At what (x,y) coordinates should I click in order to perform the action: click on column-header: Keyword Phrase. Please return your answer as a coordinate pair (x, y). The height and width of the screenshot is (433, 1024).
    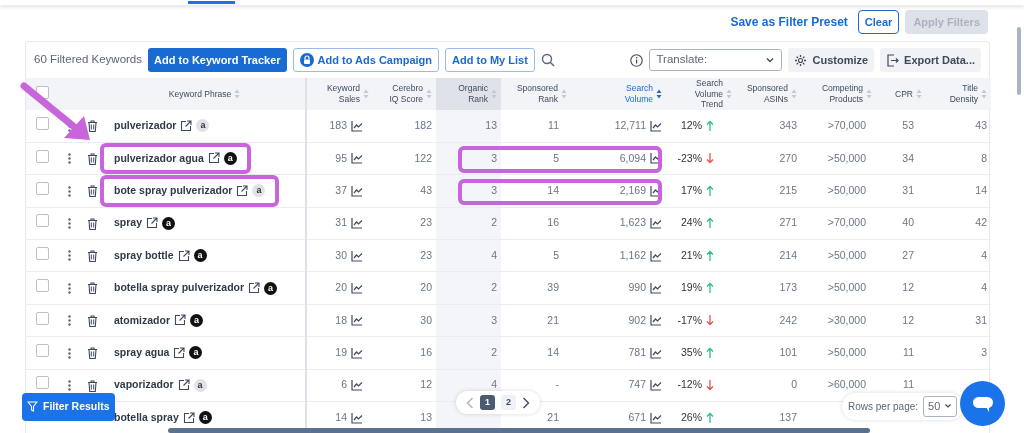
    Looking at the image, I should click on (200, 94).